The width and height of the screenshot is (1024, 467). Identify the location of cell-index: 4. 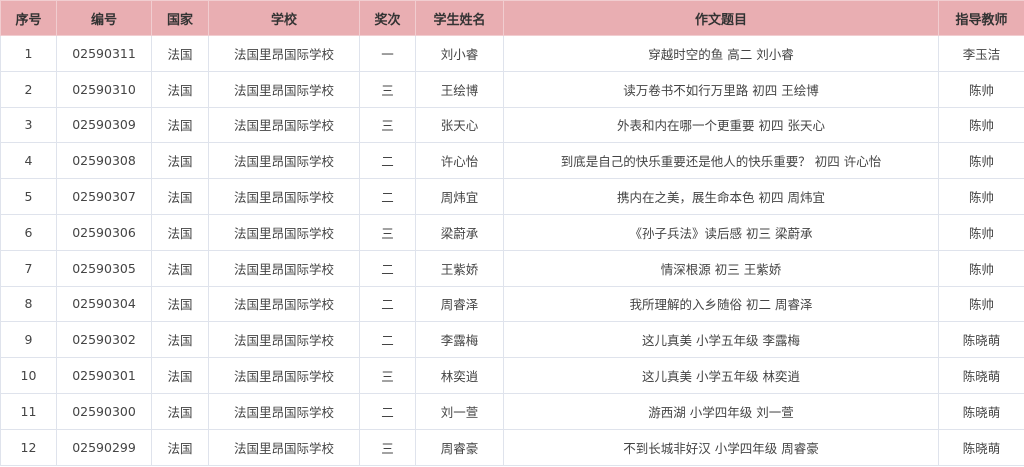
(28, 161).